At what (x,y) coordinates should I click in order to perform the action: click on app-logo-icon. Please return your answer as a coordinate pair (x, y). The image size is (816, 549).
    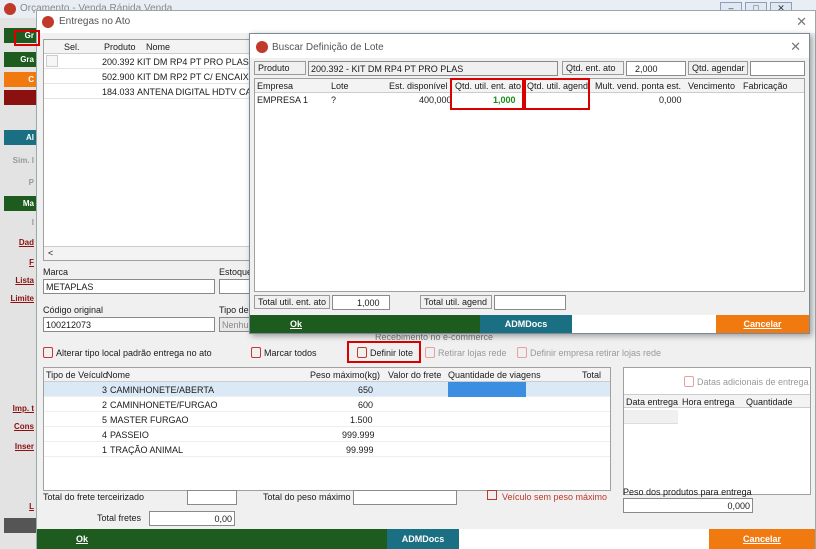
    Looking at the image, I should click on (262, 47).